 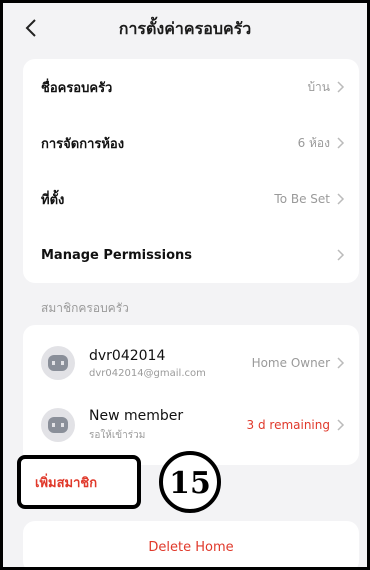 I want to click on settings-label: ชื่อครอบครัว, so click(x=77, y=88).